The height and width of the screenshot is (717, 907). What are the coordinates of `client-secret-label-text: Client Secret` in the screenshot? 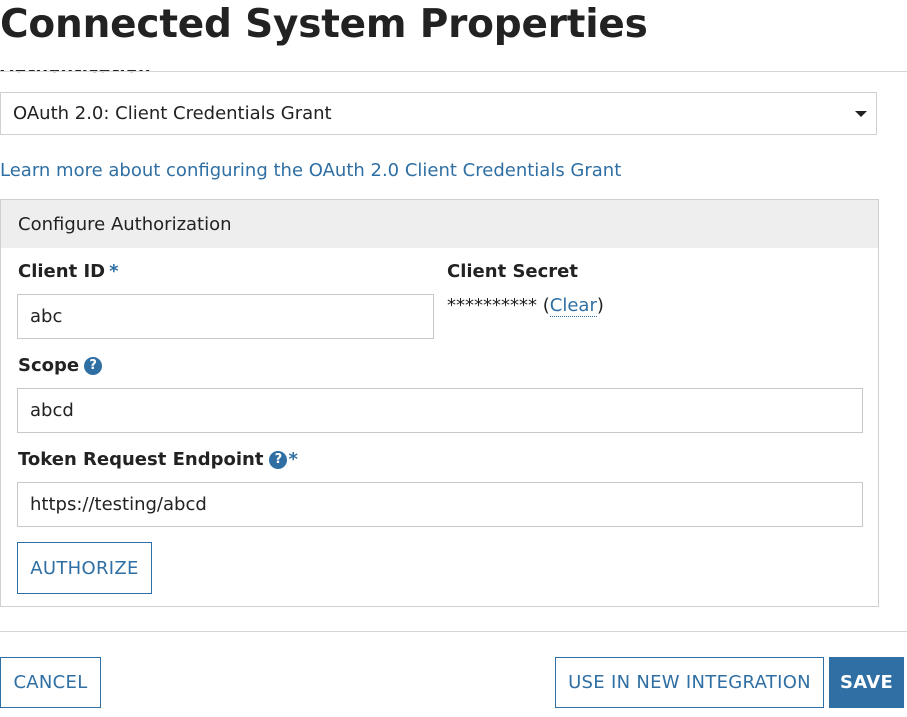 It's located at (512, 271).